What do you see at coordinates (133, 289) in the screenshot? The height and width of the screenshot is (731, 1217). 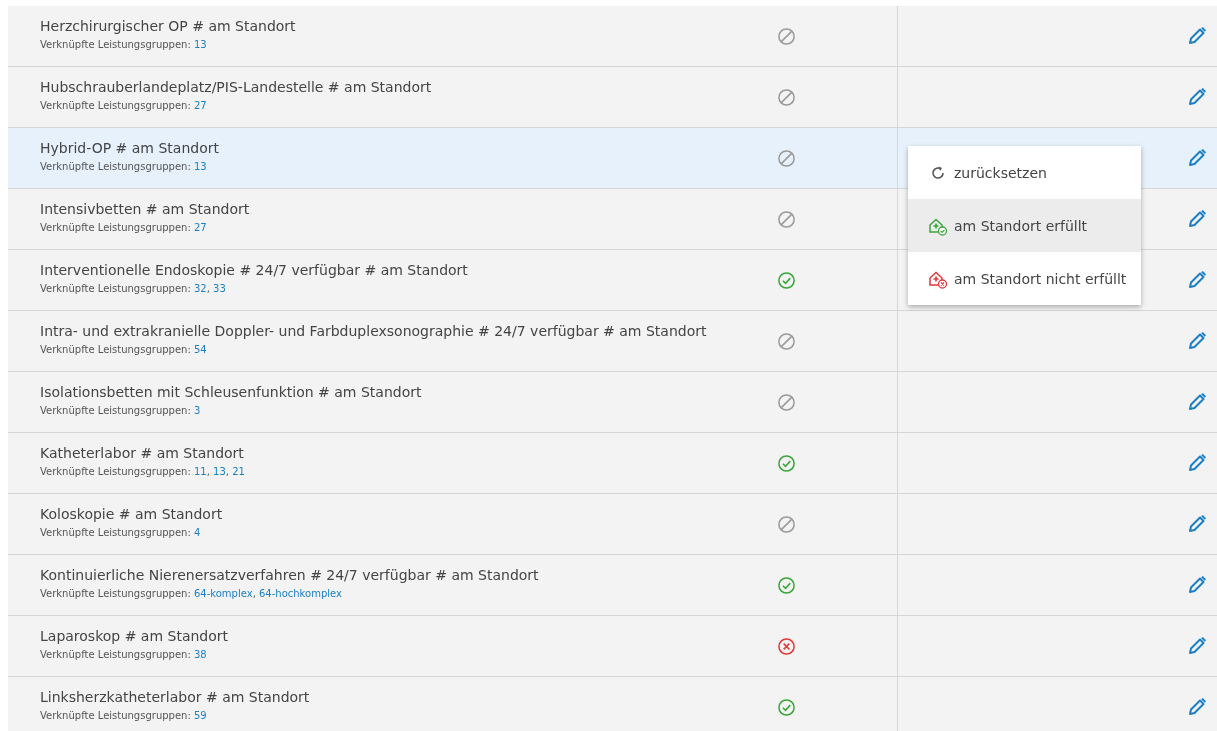 I see `linked-groups-text: Verknüpfte Leistungsgruppen: 32, 33` at bounding box center [133, 289].